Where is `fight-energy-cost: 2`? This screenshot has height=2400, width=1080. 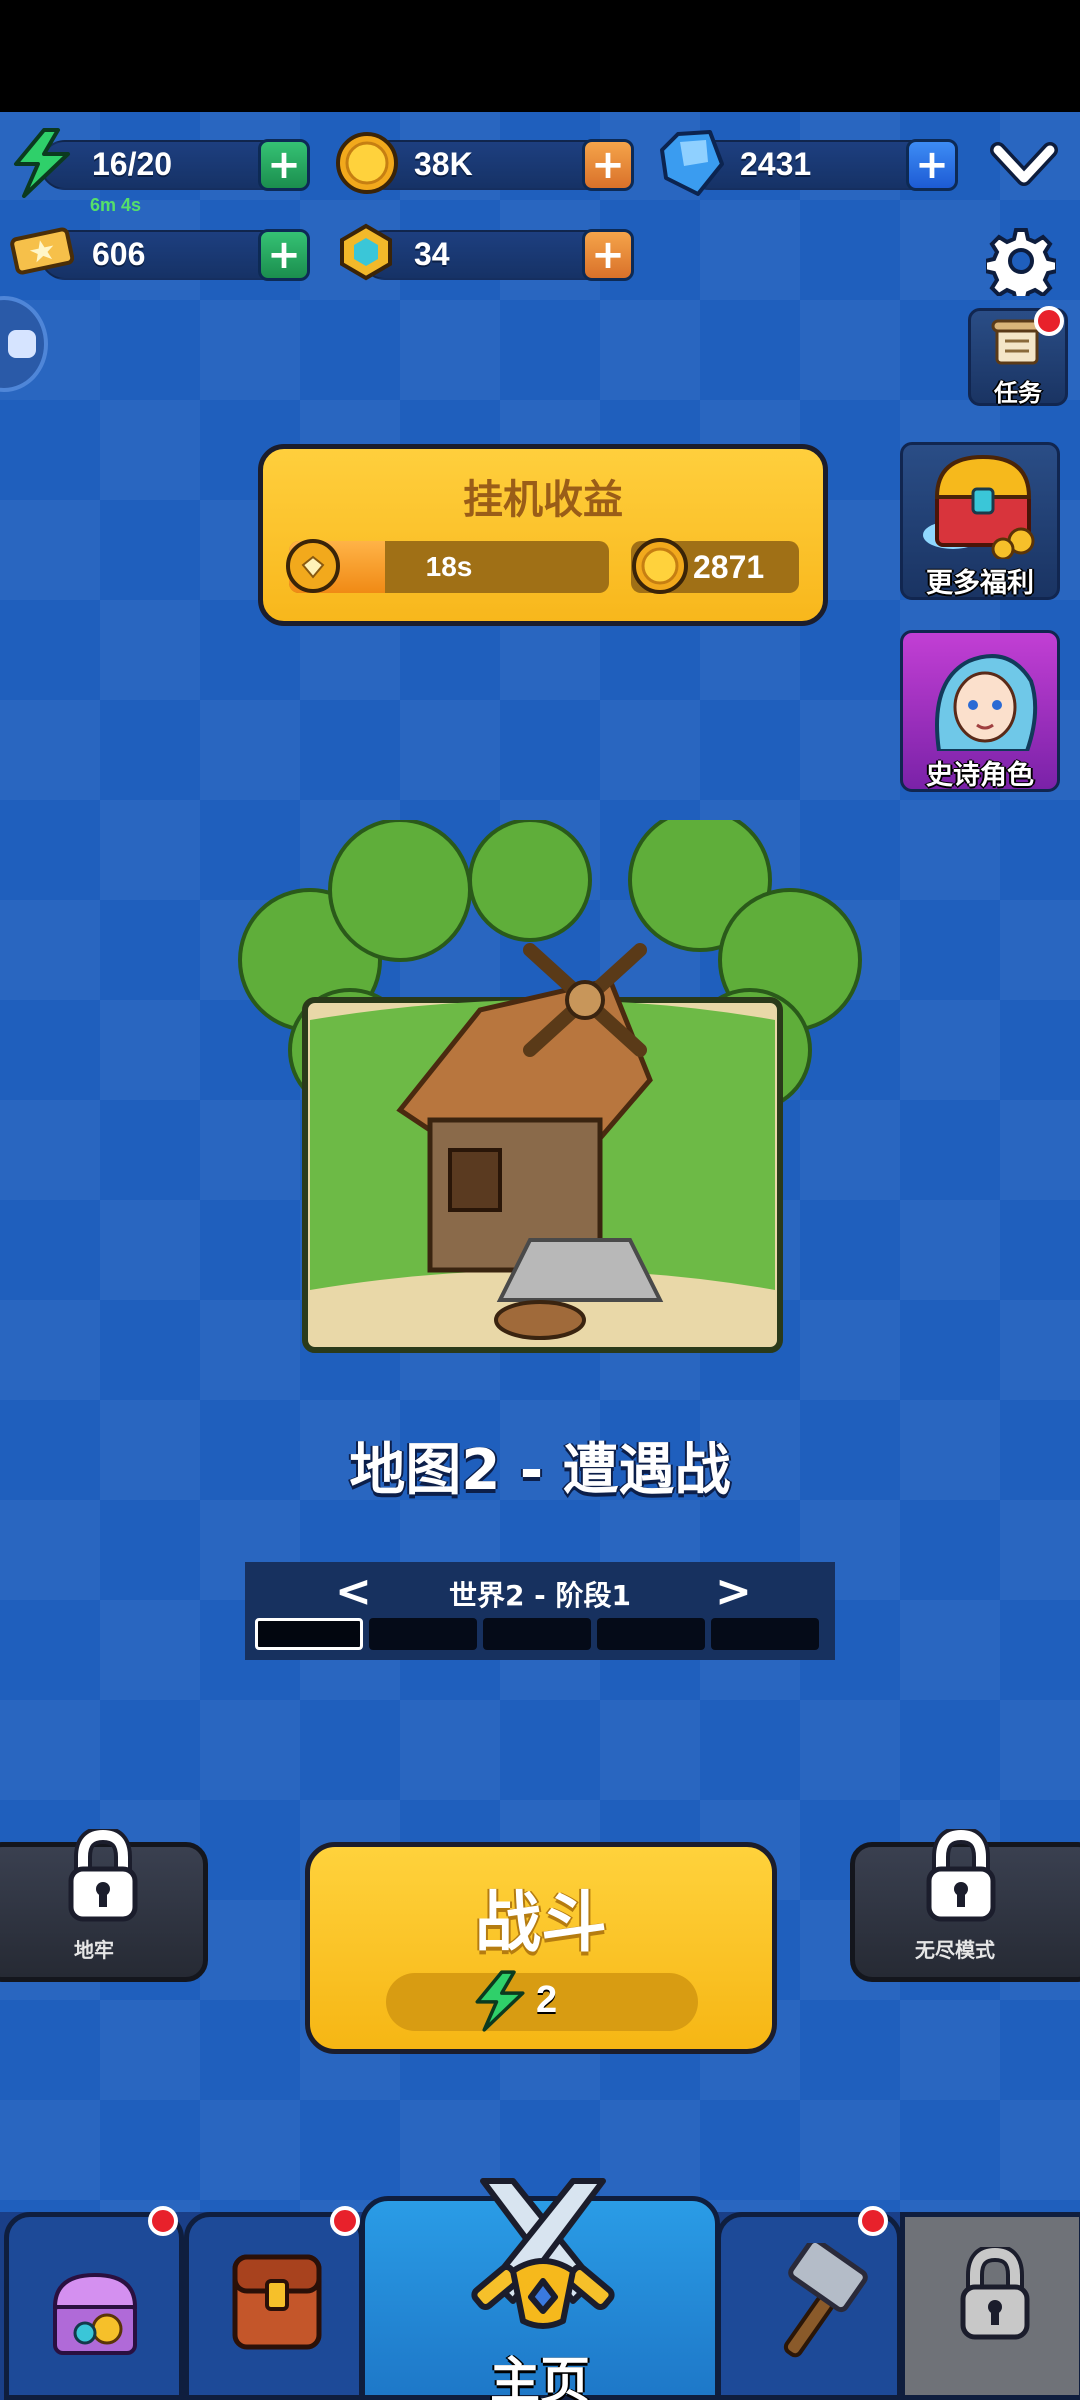 fight-energy-cost: 2 is located at coordinates (547, 2000).